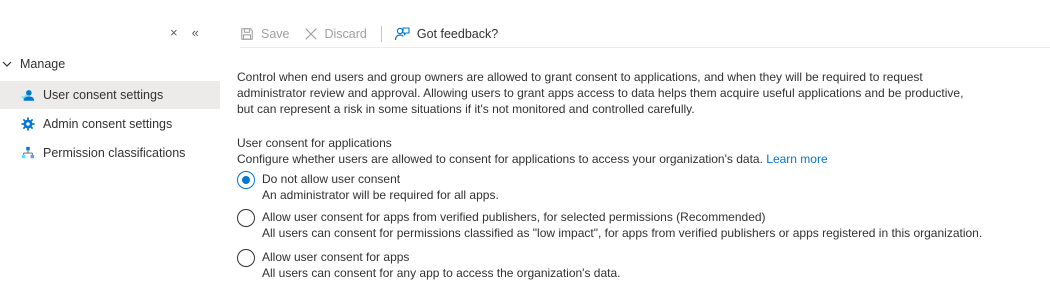 Image resolution: width=1050 pixels, height=302 pixels. I want to click on permission-classifications-icon, so click(28, 153).